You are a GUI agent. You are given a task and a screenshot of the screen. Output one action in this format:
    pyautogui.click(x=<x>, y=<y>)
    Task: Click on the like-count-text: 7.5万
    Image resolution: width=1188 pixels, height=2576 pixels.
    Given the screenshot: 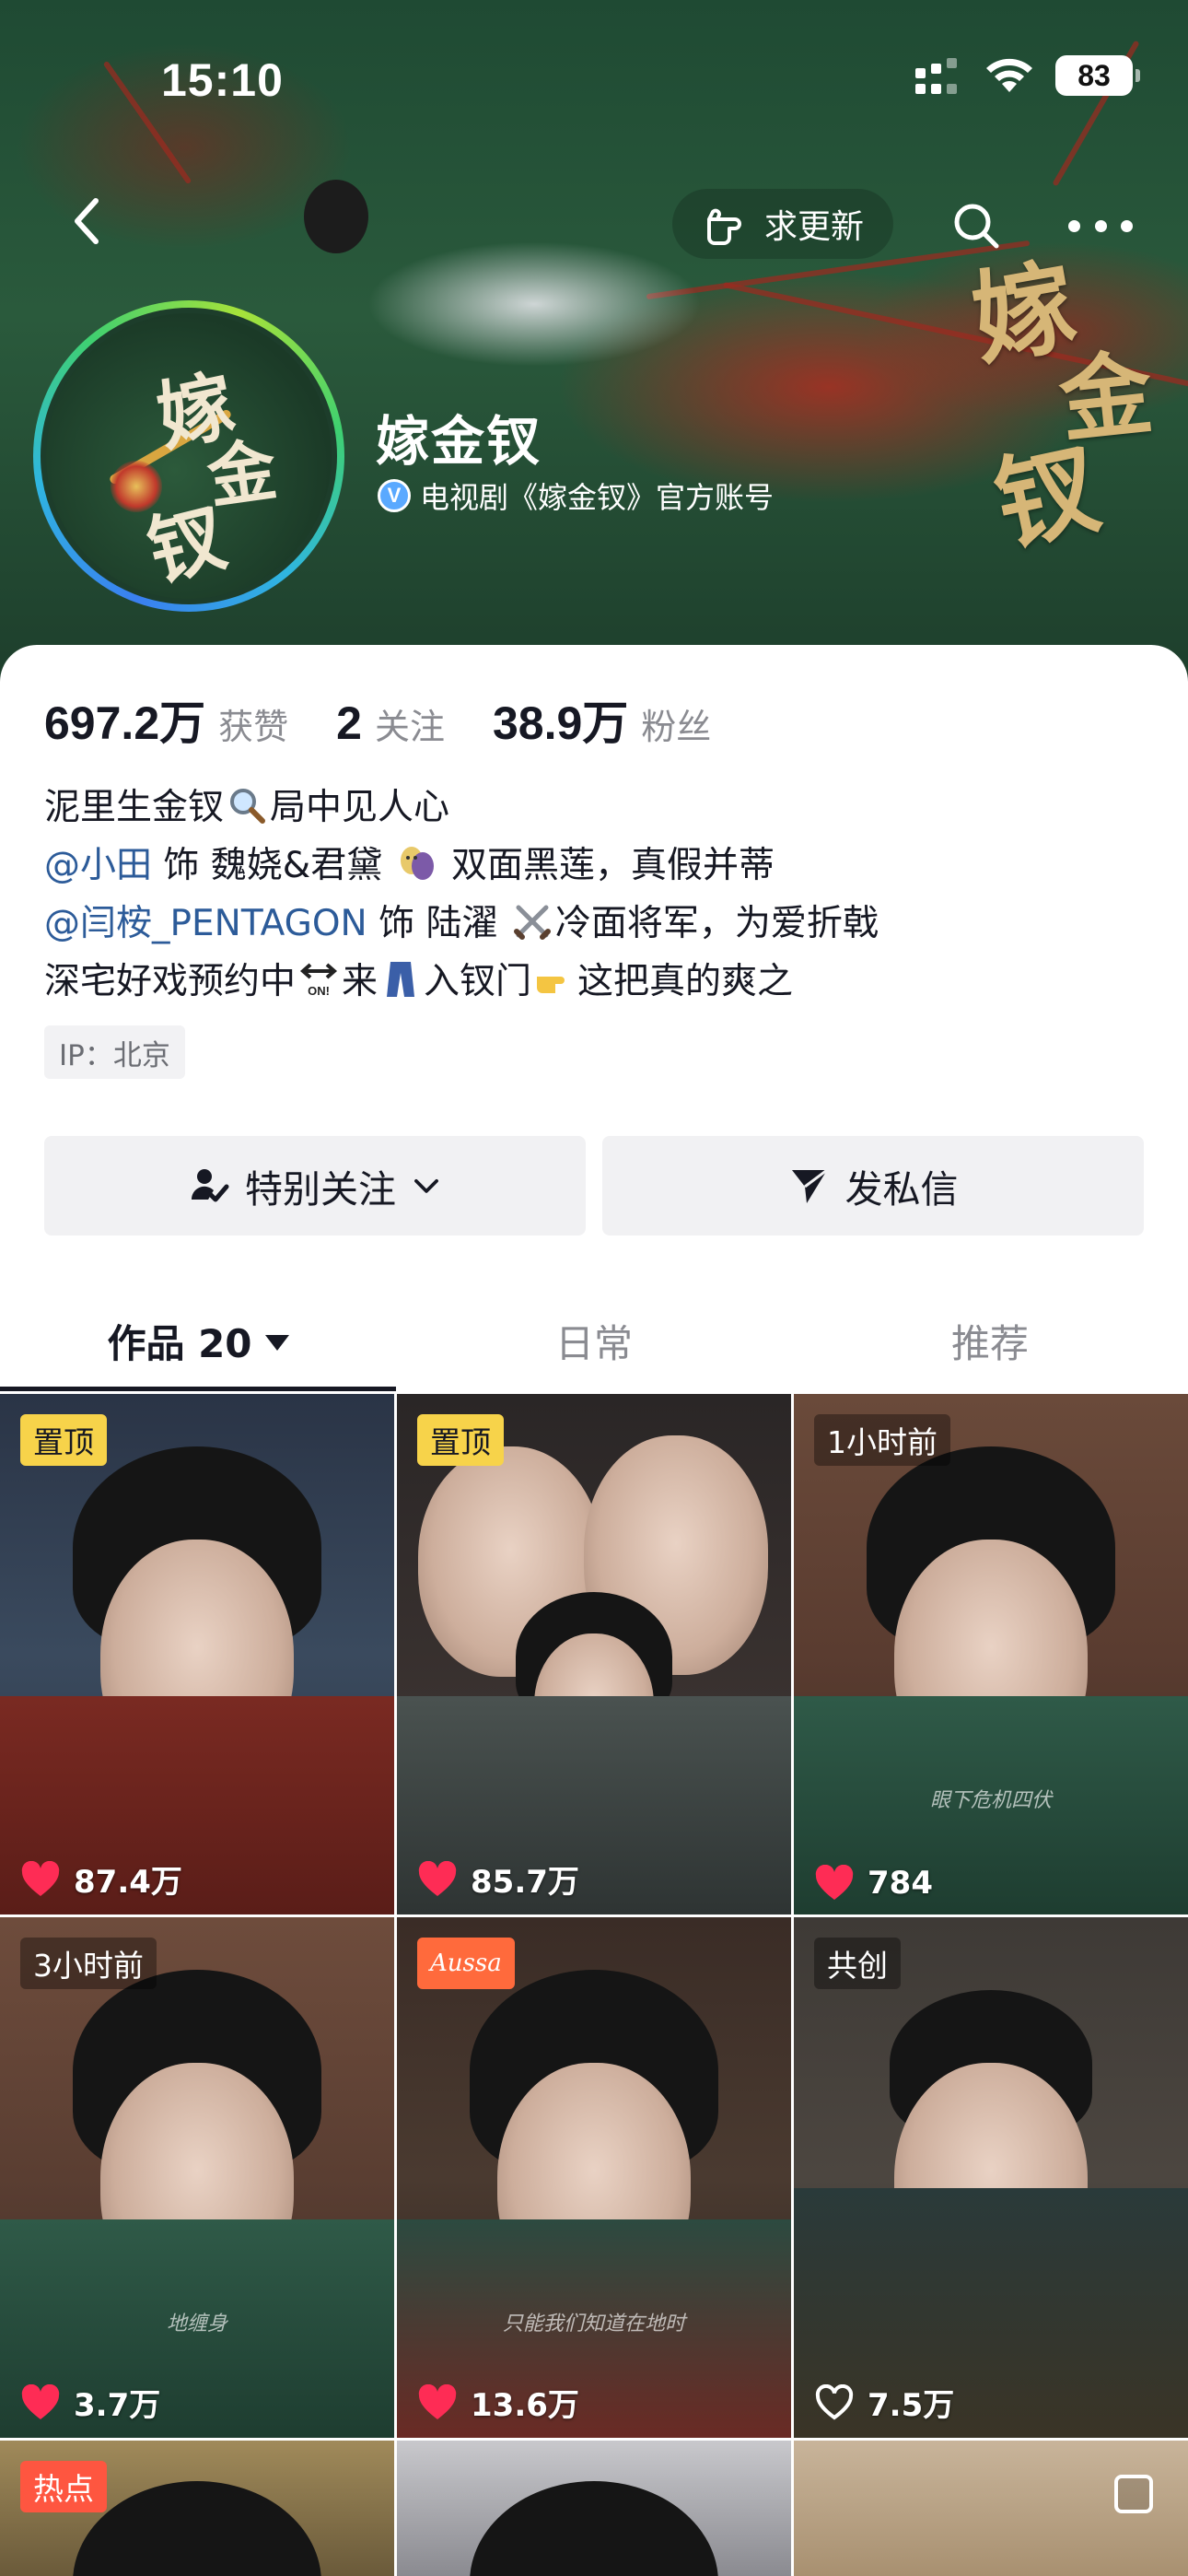 What is the action you would take?
    pyautogui.click(x=911, y=2405)
    